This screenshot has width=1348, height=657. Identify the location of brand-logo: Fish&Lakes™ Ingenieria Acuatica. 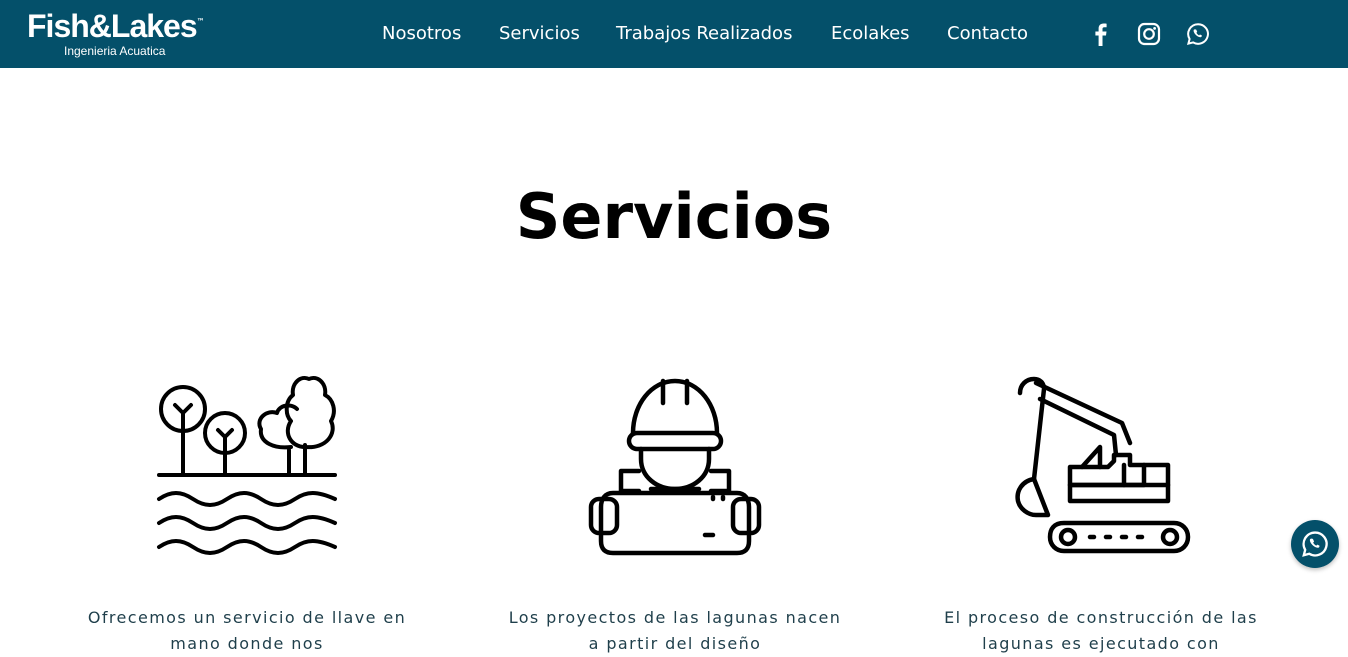
(116, 33).